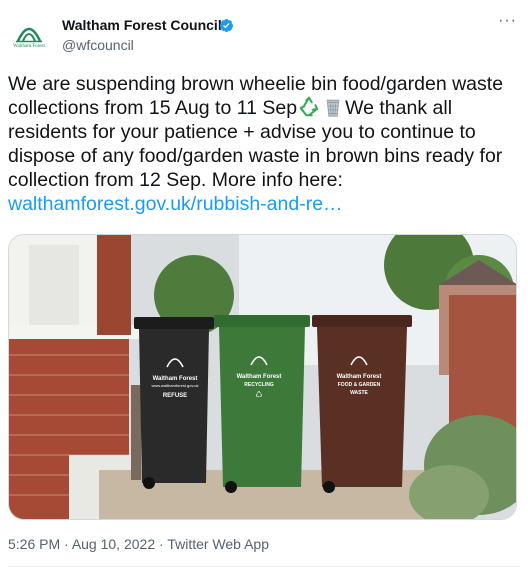 The height and width of the screenshot is (572, 528). What do you see at coordinates (142, 25) in the screenshot?
I see `account-name: Waltham Forest Council` at bounding box center [142, 25].